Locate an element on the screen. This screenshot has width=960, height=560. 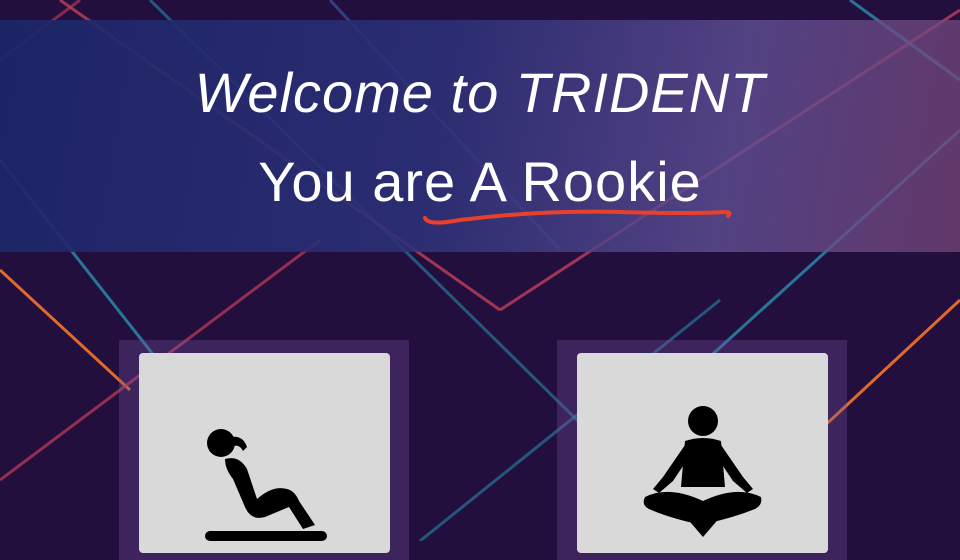
situp-exercise-card is located at coordinates (264, 453).